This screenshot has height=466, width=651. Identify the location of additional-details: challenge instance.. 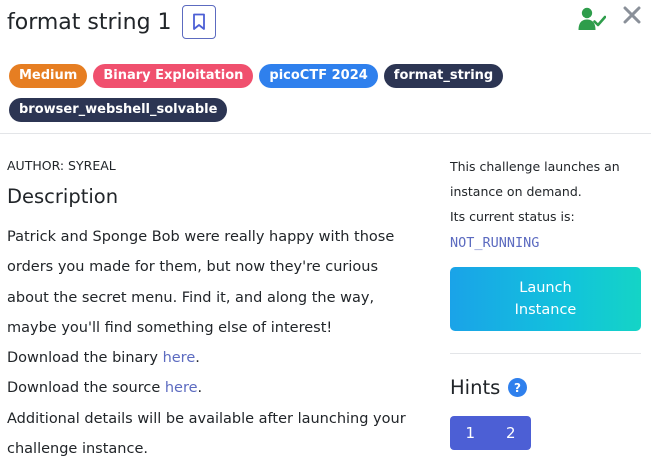
(77, 449).